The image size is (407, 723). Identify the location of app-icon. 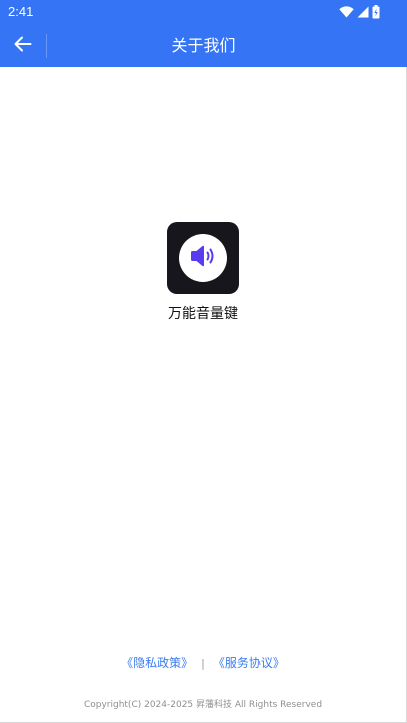
(203, 258).